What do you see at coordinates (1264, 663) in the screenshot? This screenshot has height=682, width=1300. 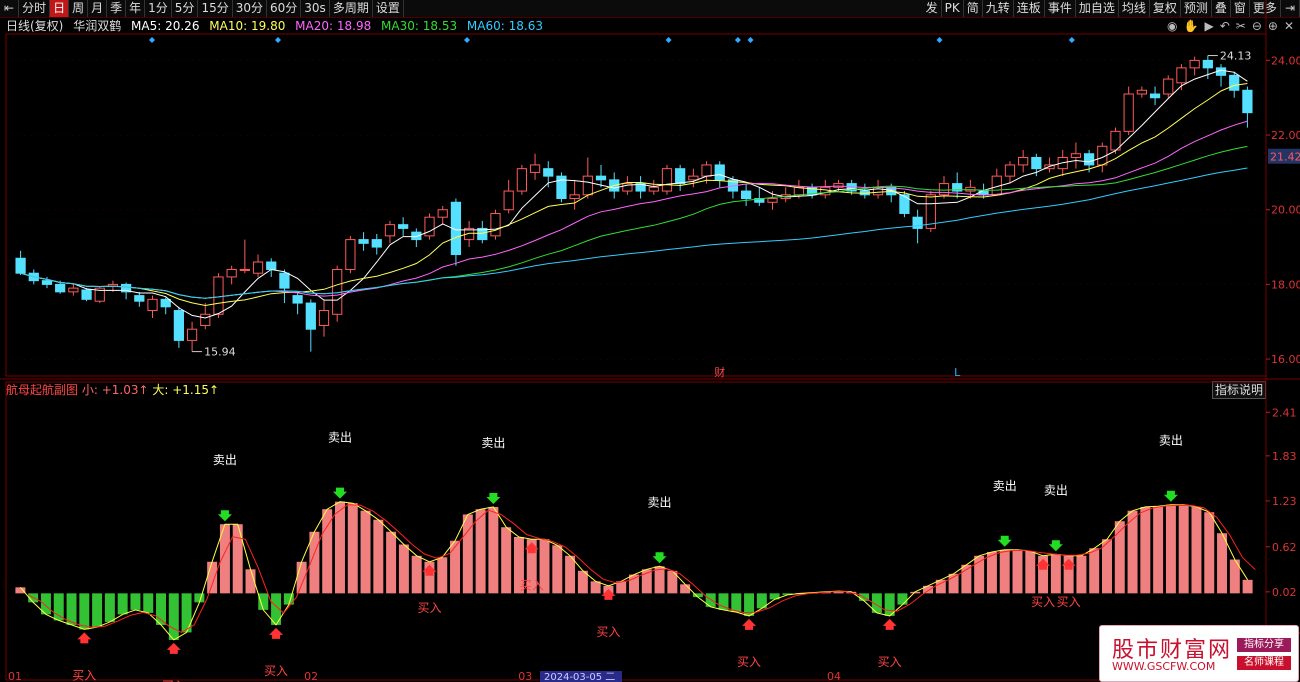 I see `watermark-tag-course: 名师课程` at bounding box center [1264, 663].